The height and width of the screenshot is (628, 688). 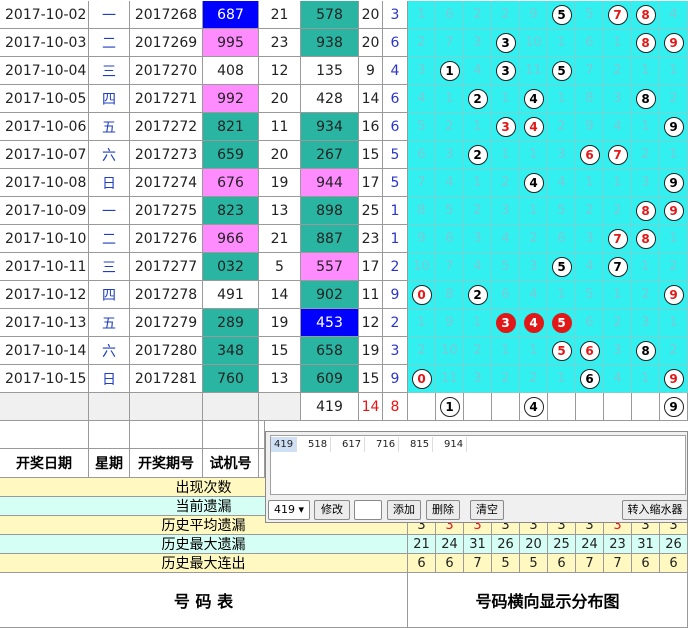 What do you see at coordinates (371, 295) in the screenshot?
I see `sum-value: 11` at bounding box center [371, 295].